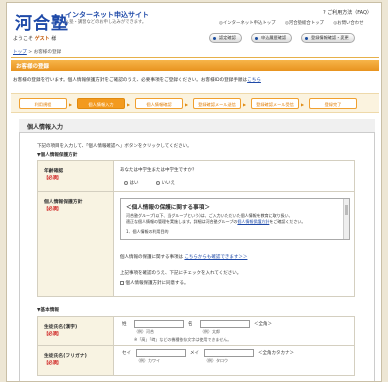  I want to click on age-label-cell: 年齢確認 【必須】, so click(76, 176).